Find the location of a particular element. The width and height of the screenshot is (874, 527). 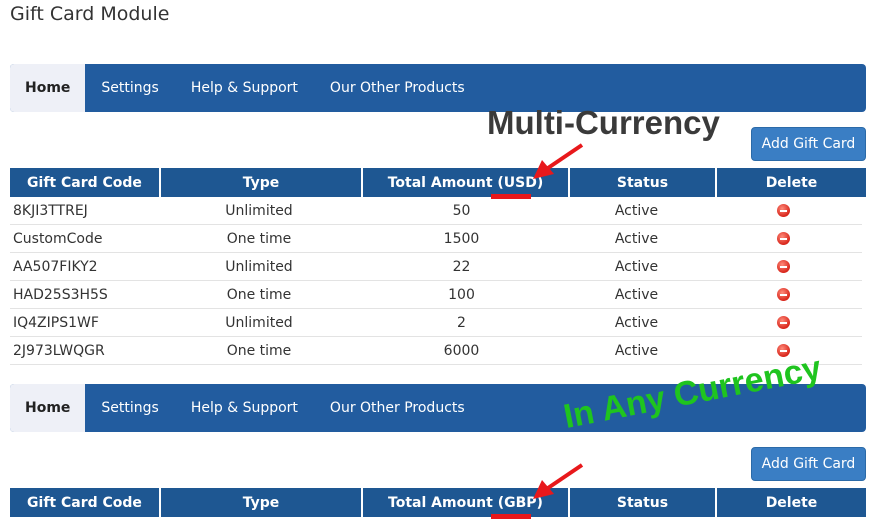

arrow-1-shaft is located at coordinates (565, 156).